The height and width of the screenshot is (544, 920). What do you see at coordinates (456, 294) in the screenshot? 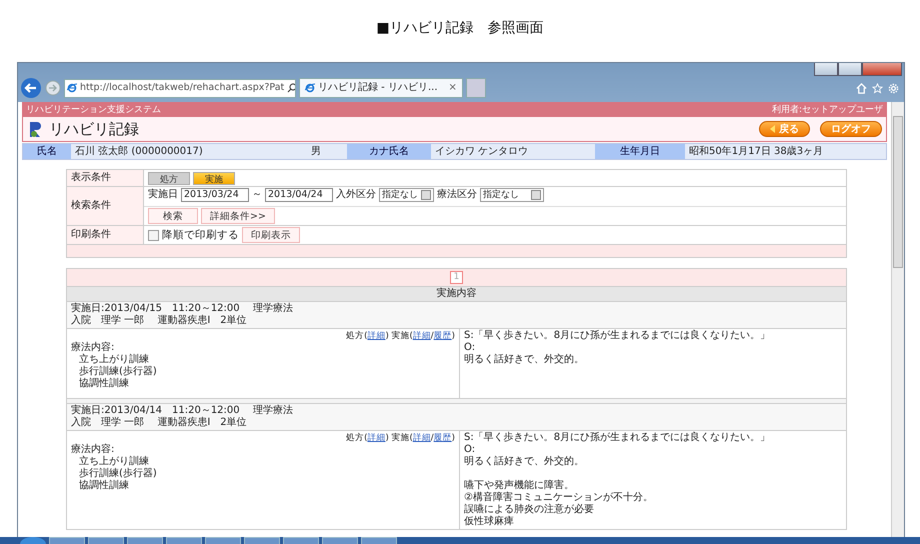
I see `column-header: 実施内容` at bounding box center [456, 294].